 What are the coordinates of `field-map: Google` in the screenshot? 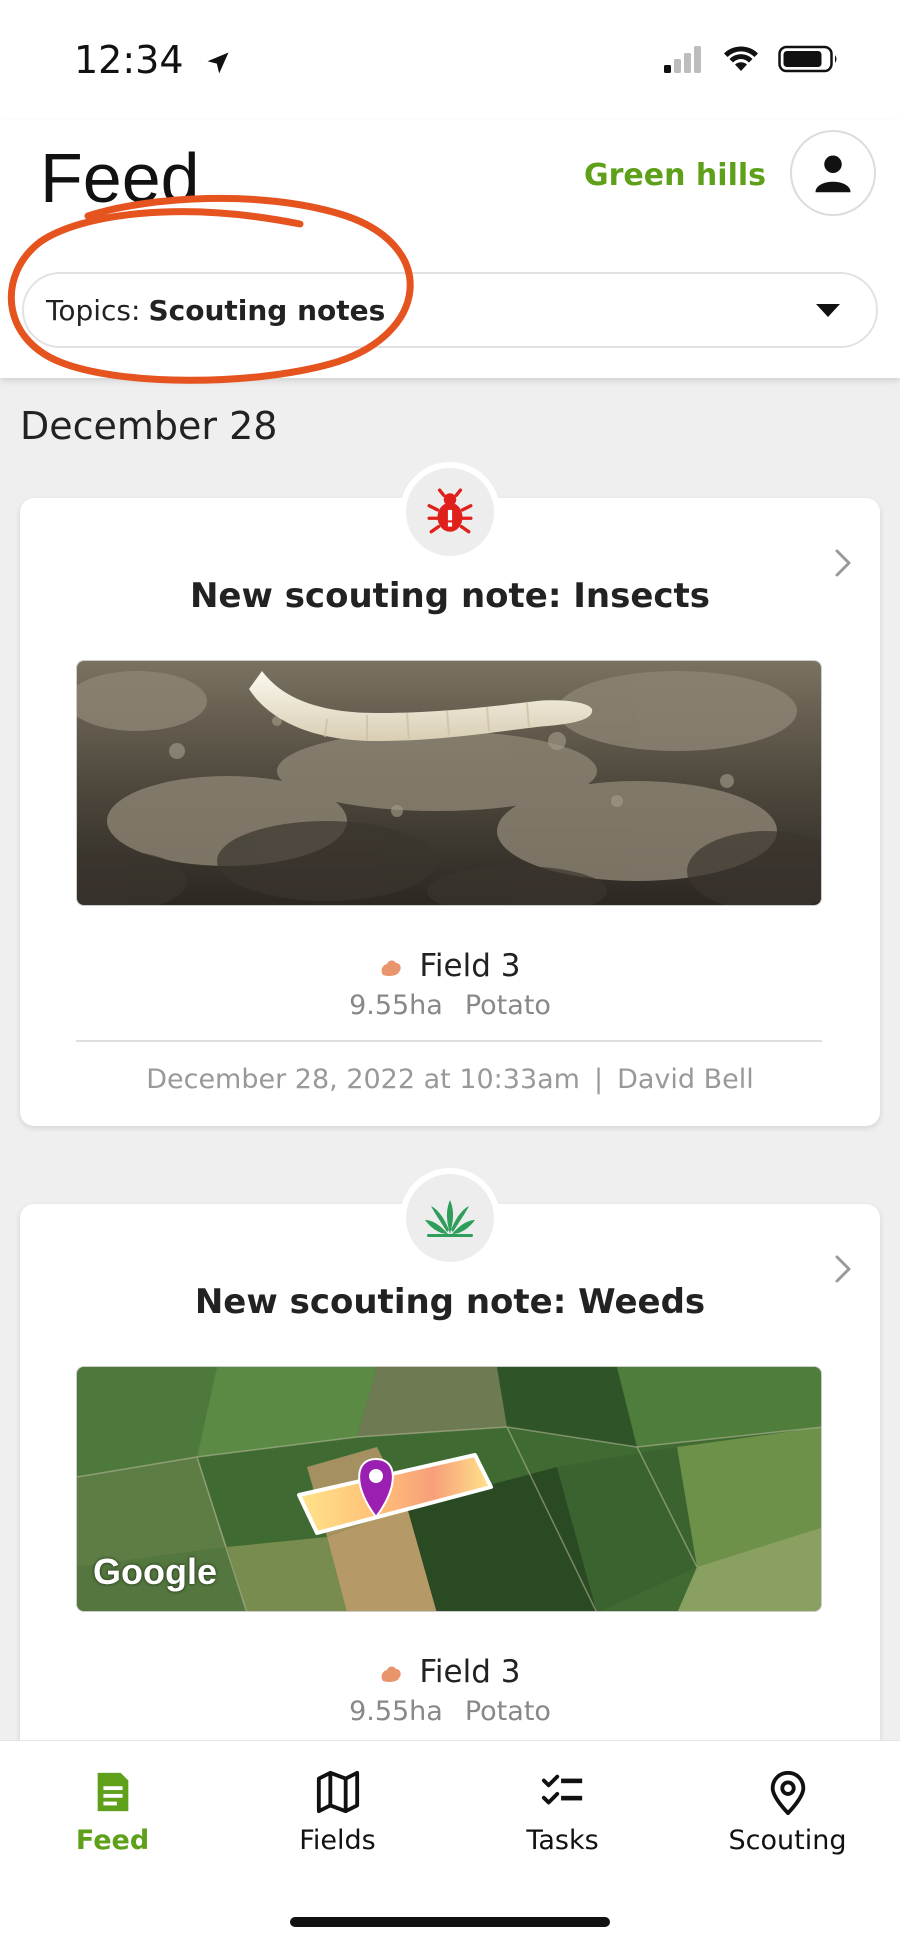 It's located at (449, 1489).